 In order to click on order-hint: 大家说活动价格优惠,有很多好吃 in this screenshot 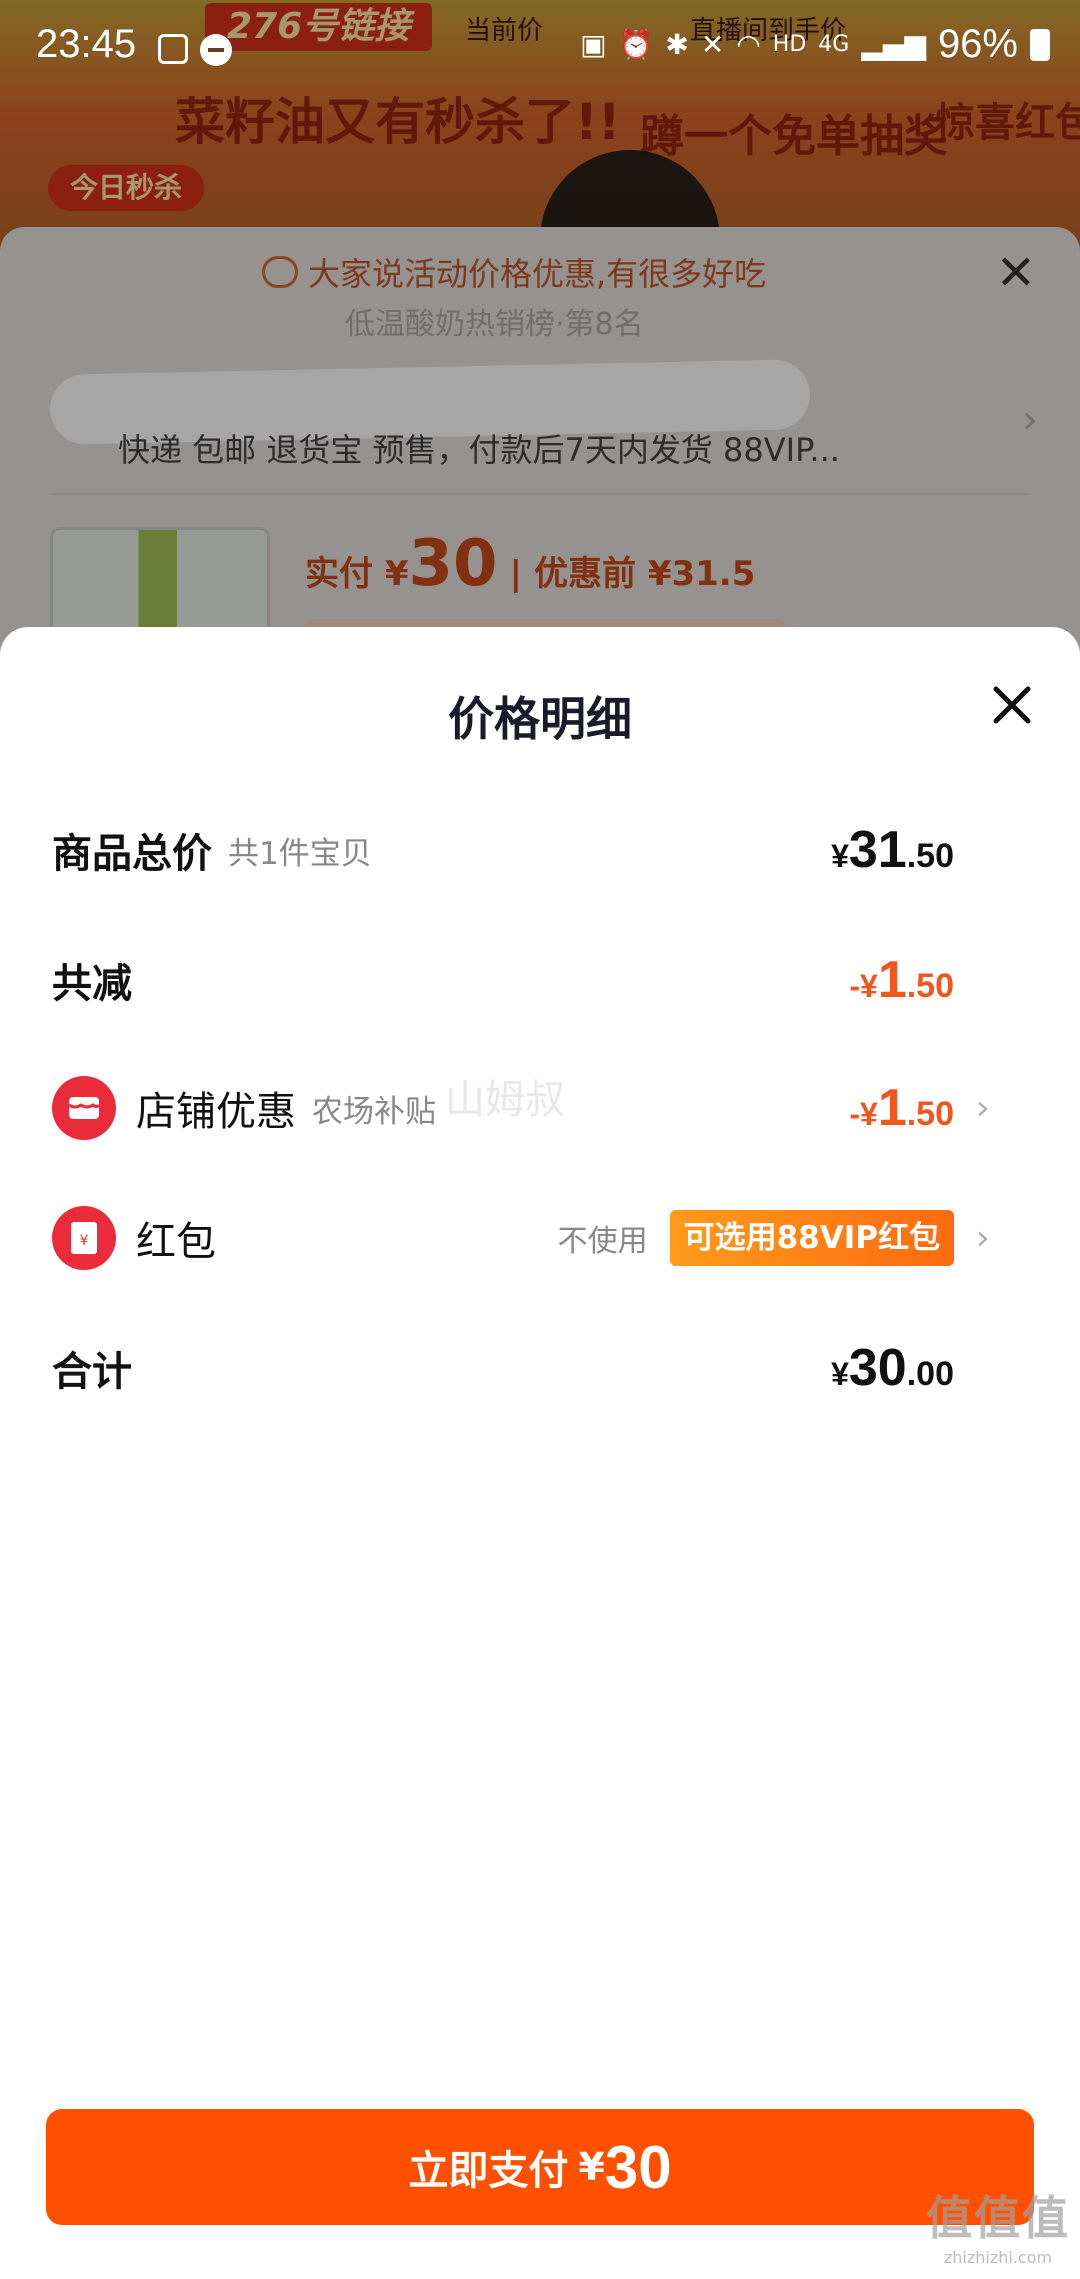, I will do `click(514, 272)`.